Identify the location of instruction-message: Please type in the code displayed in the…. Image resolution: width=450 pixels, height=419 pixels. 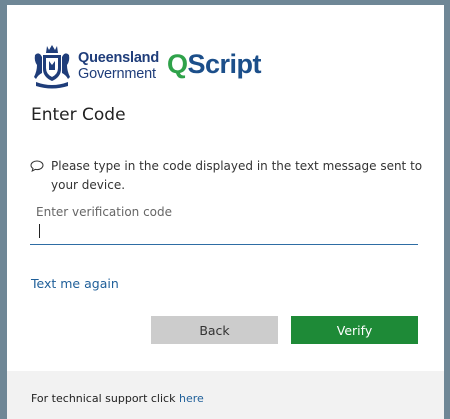
(237, 175).